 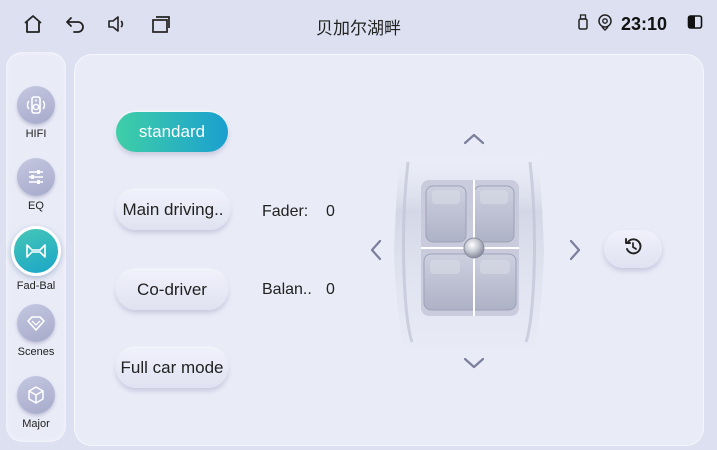 What do you see at coordinates (36, 352) in the screenshot?
I see `sidebar-item-label: Scenes` at bounding box center [36, 352].